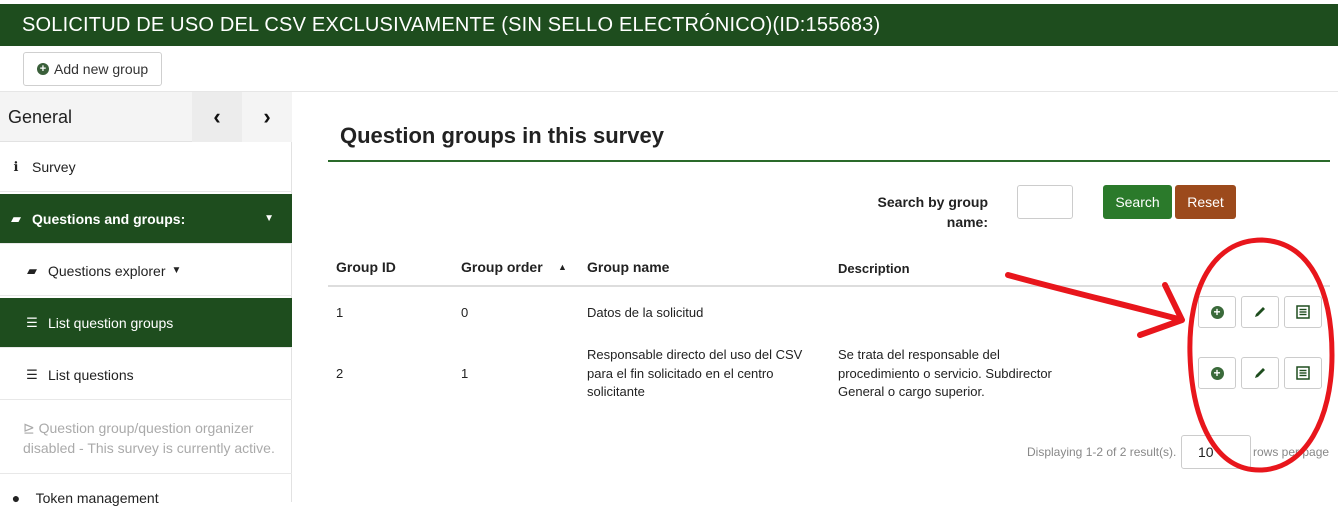  I want to click on column-header-group-id: Group ID, so click(366, 267).